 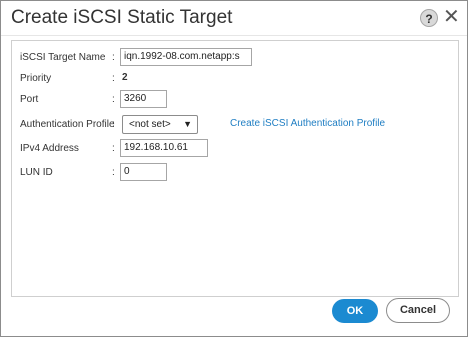 I want to click on title-divider, so click(x=234, y=35).